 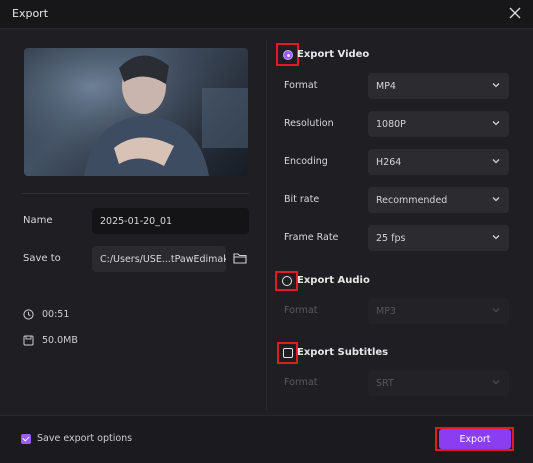 I want to click on save-options-checkbox, so click(x=26, y=439).